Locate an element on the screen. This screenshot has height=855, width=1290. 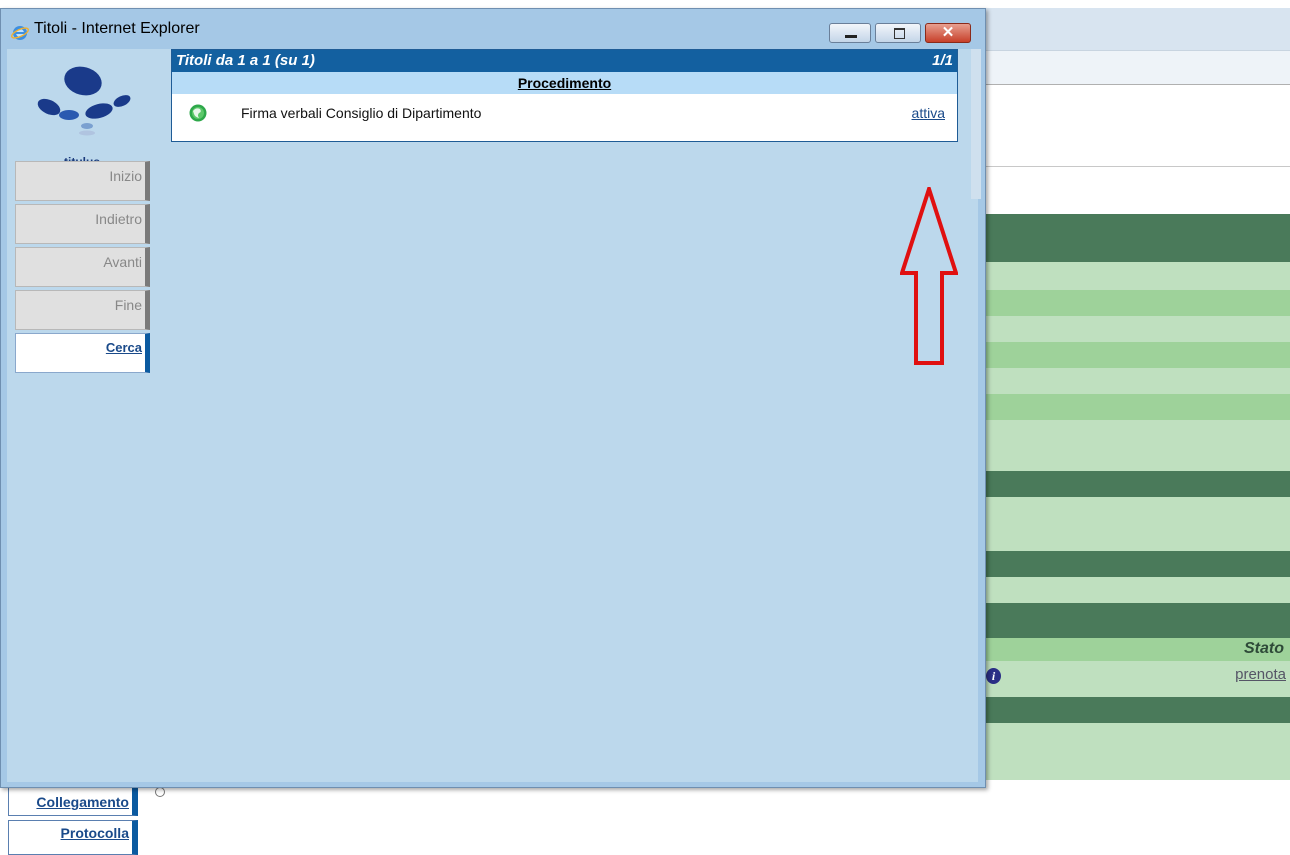
background-subbar is located at coordinates (1138, 67).